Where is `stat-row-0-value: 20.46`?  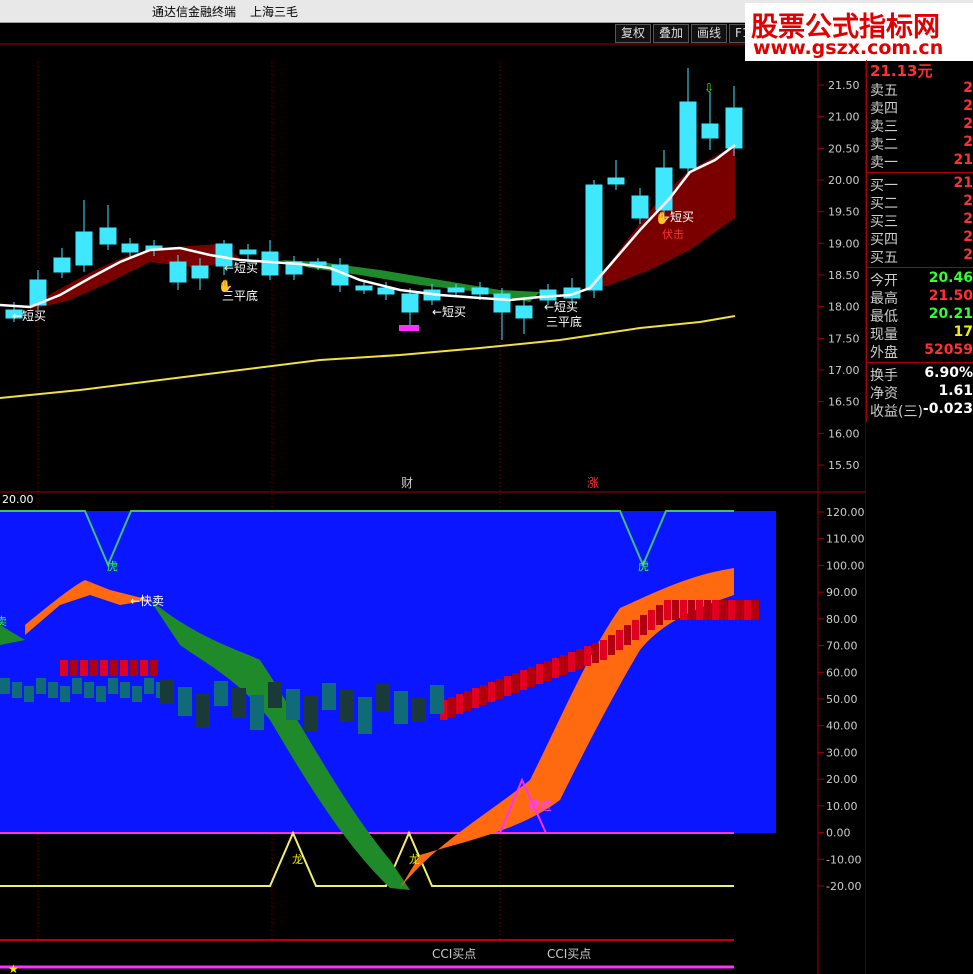
stat-row-0-value: 20.46 is located at coordinates (950, 278).